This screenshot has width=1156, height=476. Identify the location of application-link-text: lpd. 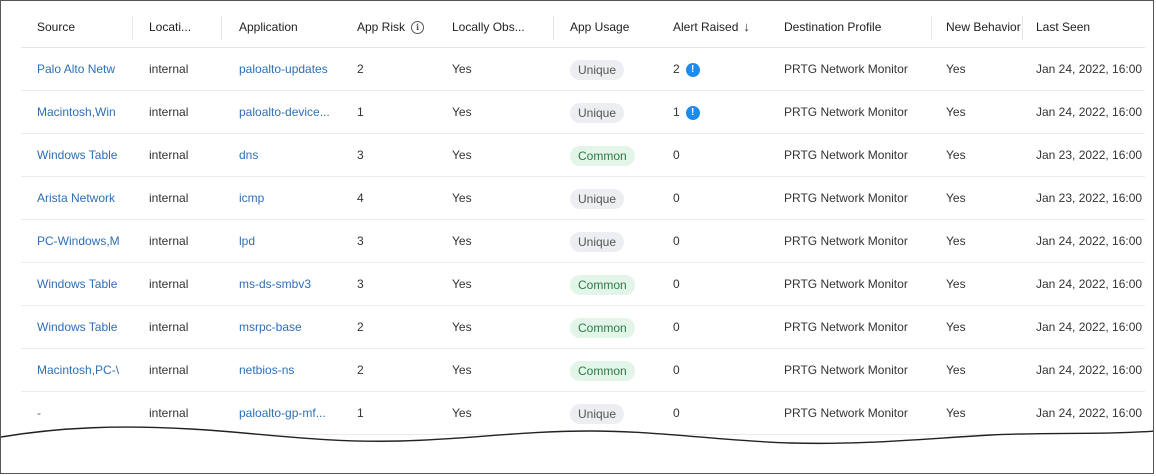
(247, 241).